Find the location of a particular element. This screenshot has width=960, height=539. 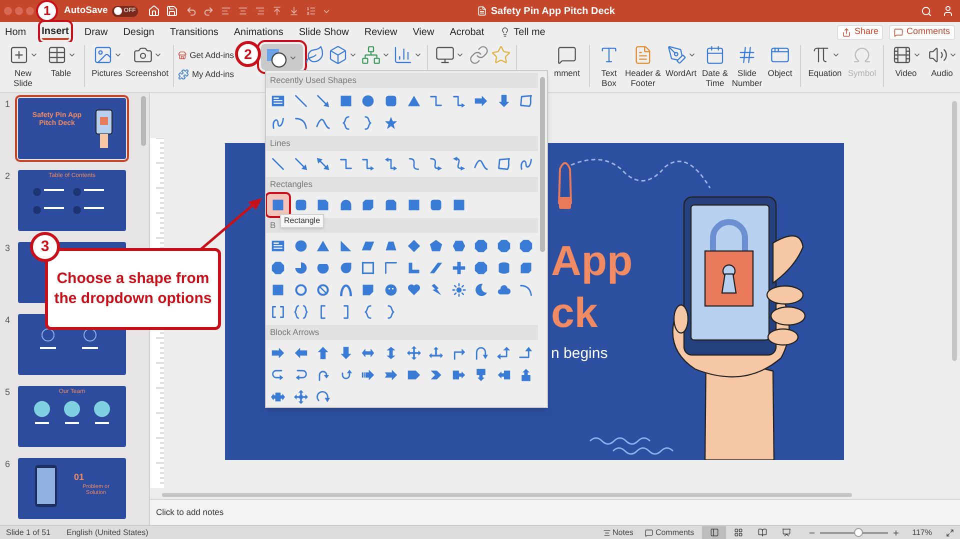

window-title: Safety Pin App Pitch Deck is located at coordinates (552, 11).